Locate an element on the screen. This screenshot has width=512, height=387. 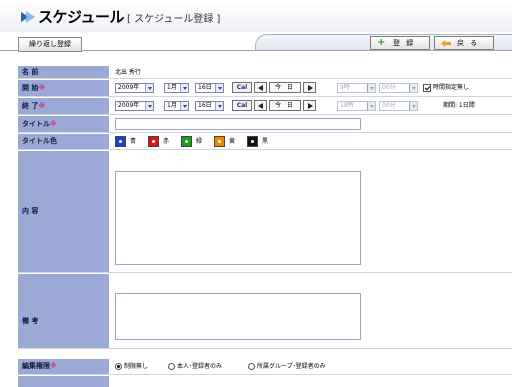
repeat-register-button: 繰り返し登録 is located at coordinates (50, 44).